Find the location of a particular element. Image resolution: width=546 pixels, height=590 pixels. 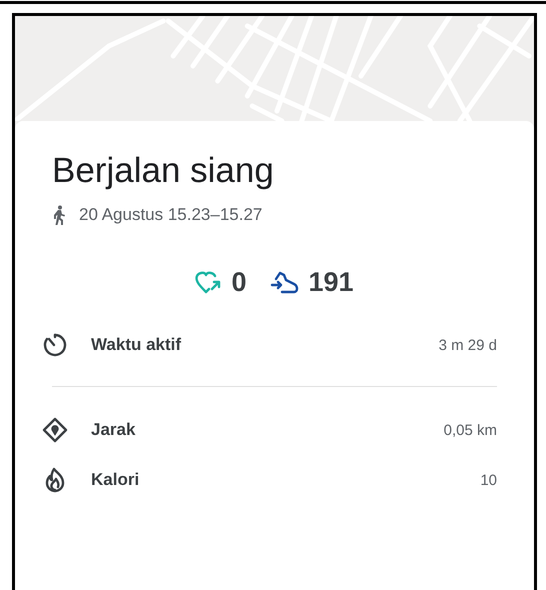

metric-label: Kalori is located at coordinates (115, 480).